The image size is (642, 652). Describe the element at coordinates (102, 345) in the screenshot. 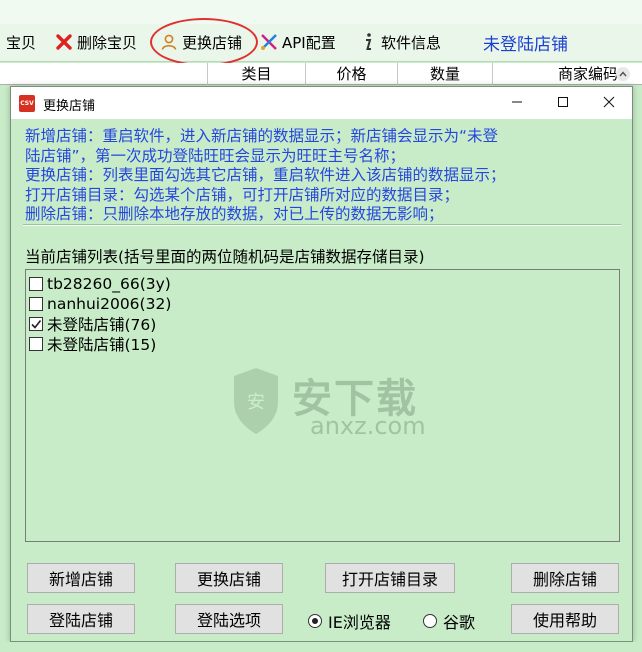

I see `store-label: 未登陆店铺(15)` at that location.